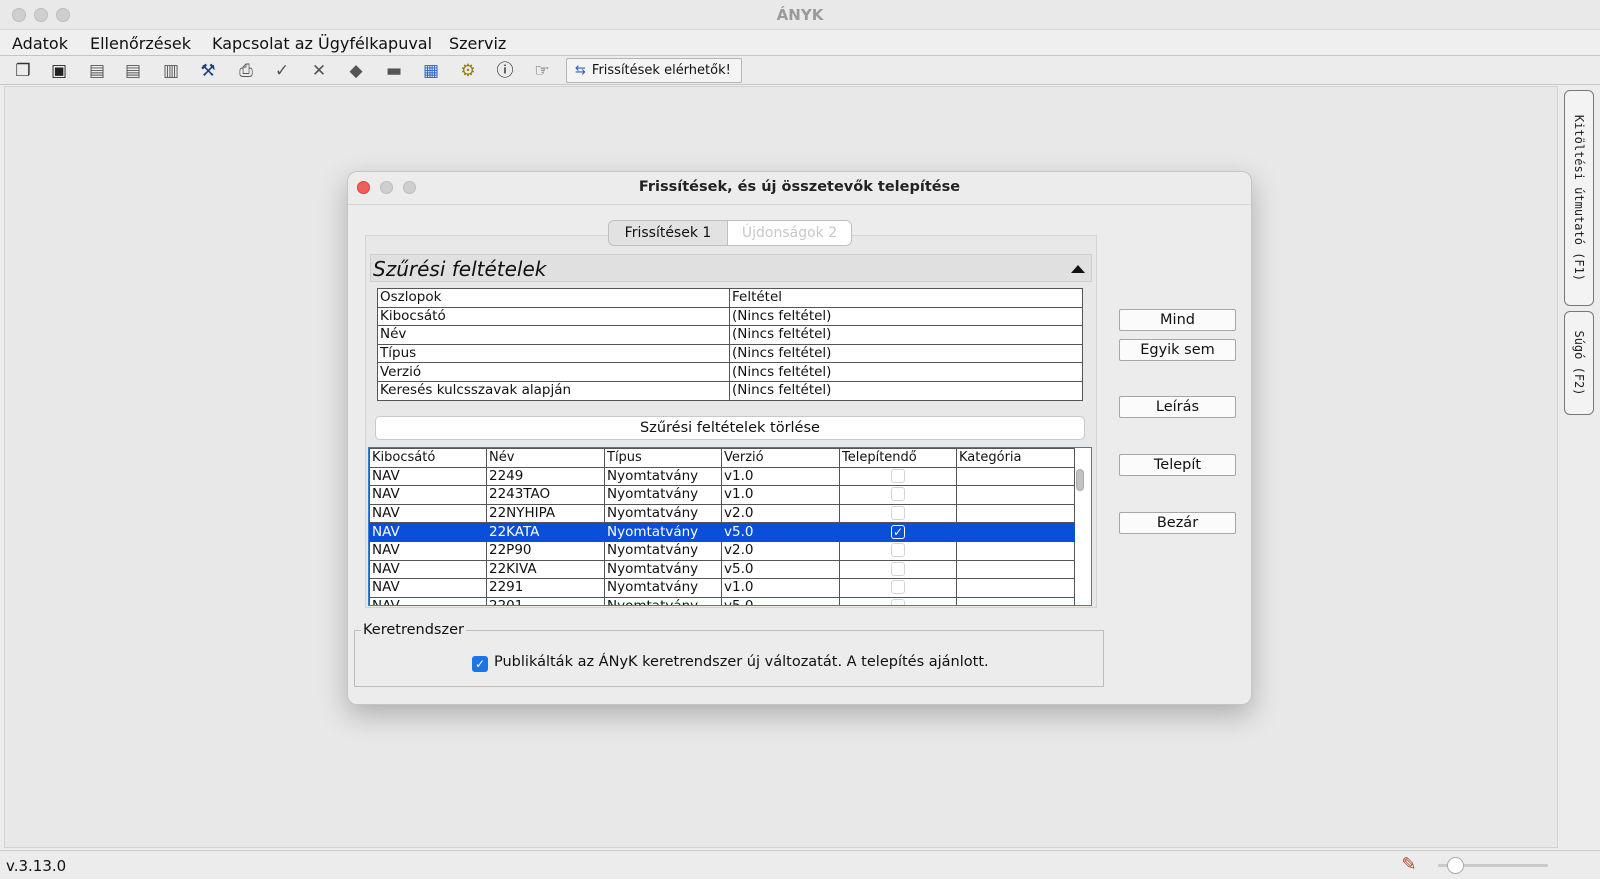  Describe the element at coordinates (480, 664) in the screenshot. I see `framework-checkbox: ✓` at that location.